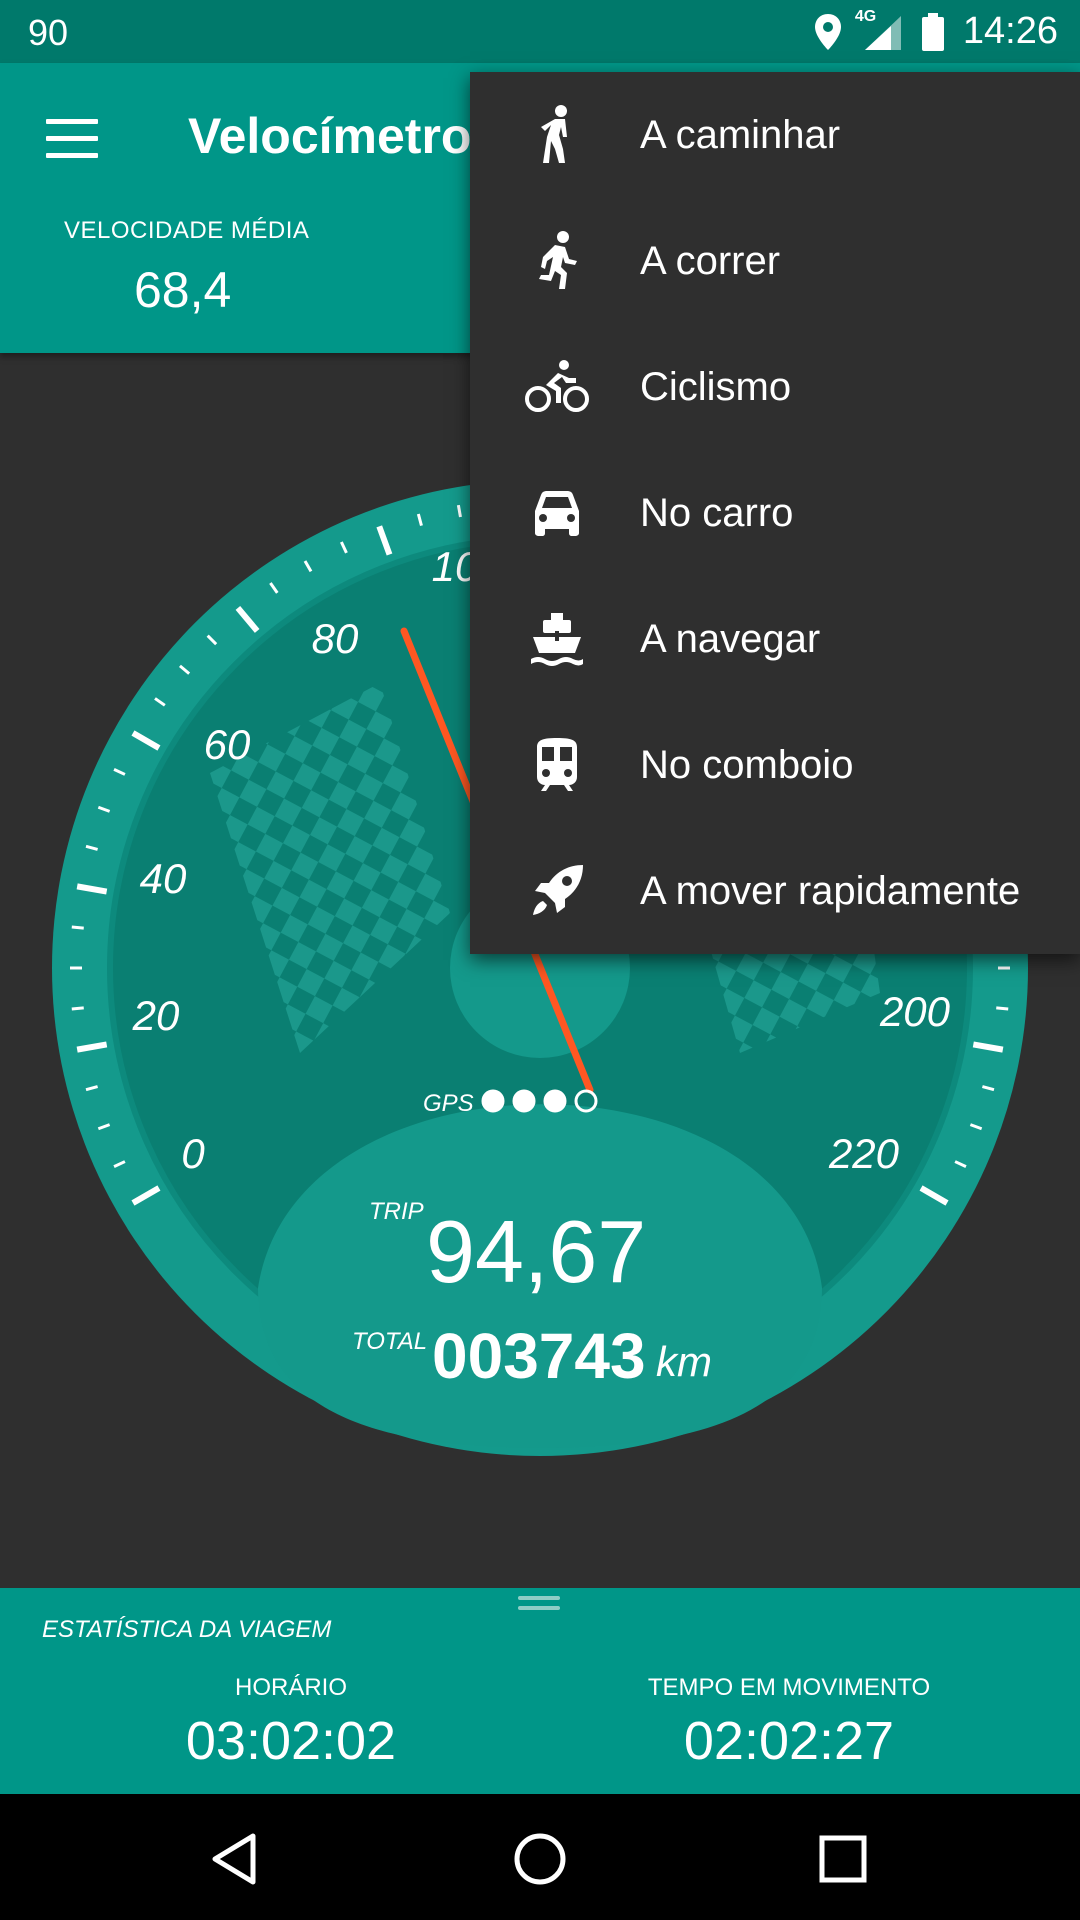  What do you see at coordinates (717, 512) in the screenshot?
I see `menu-item-label: No carro` at bounding box center [717, 512].